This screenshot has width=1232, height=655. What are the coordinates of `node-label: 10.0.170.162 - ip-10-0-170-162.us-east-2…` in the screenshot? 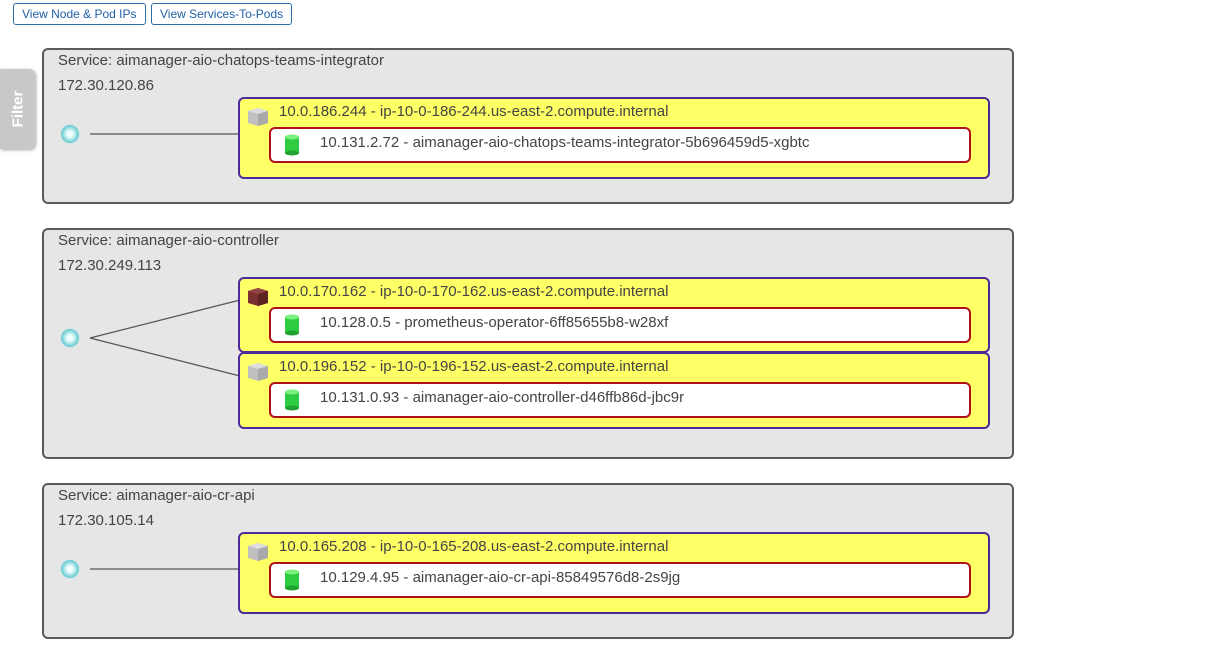 It's located at (474, 291).